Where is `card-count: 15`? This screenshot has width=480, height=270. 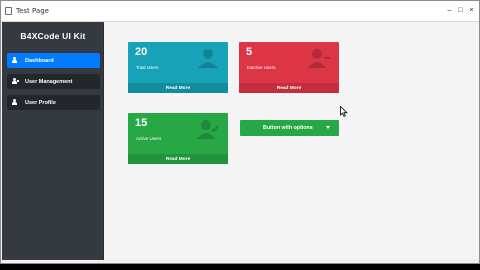
card-count: 15 is located at coordinates (141, 123).